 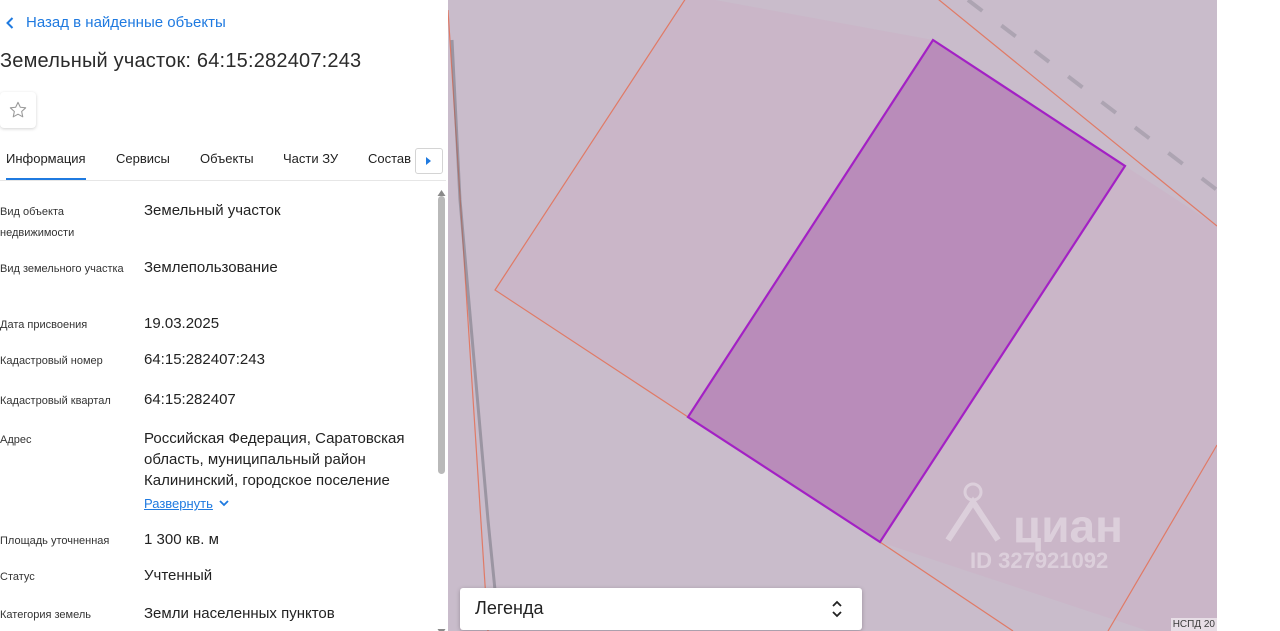 What do you see at coordinates (178, 575) in the screenshot?
I see `row-value: Учтенный` at bounding box center [178, 575].